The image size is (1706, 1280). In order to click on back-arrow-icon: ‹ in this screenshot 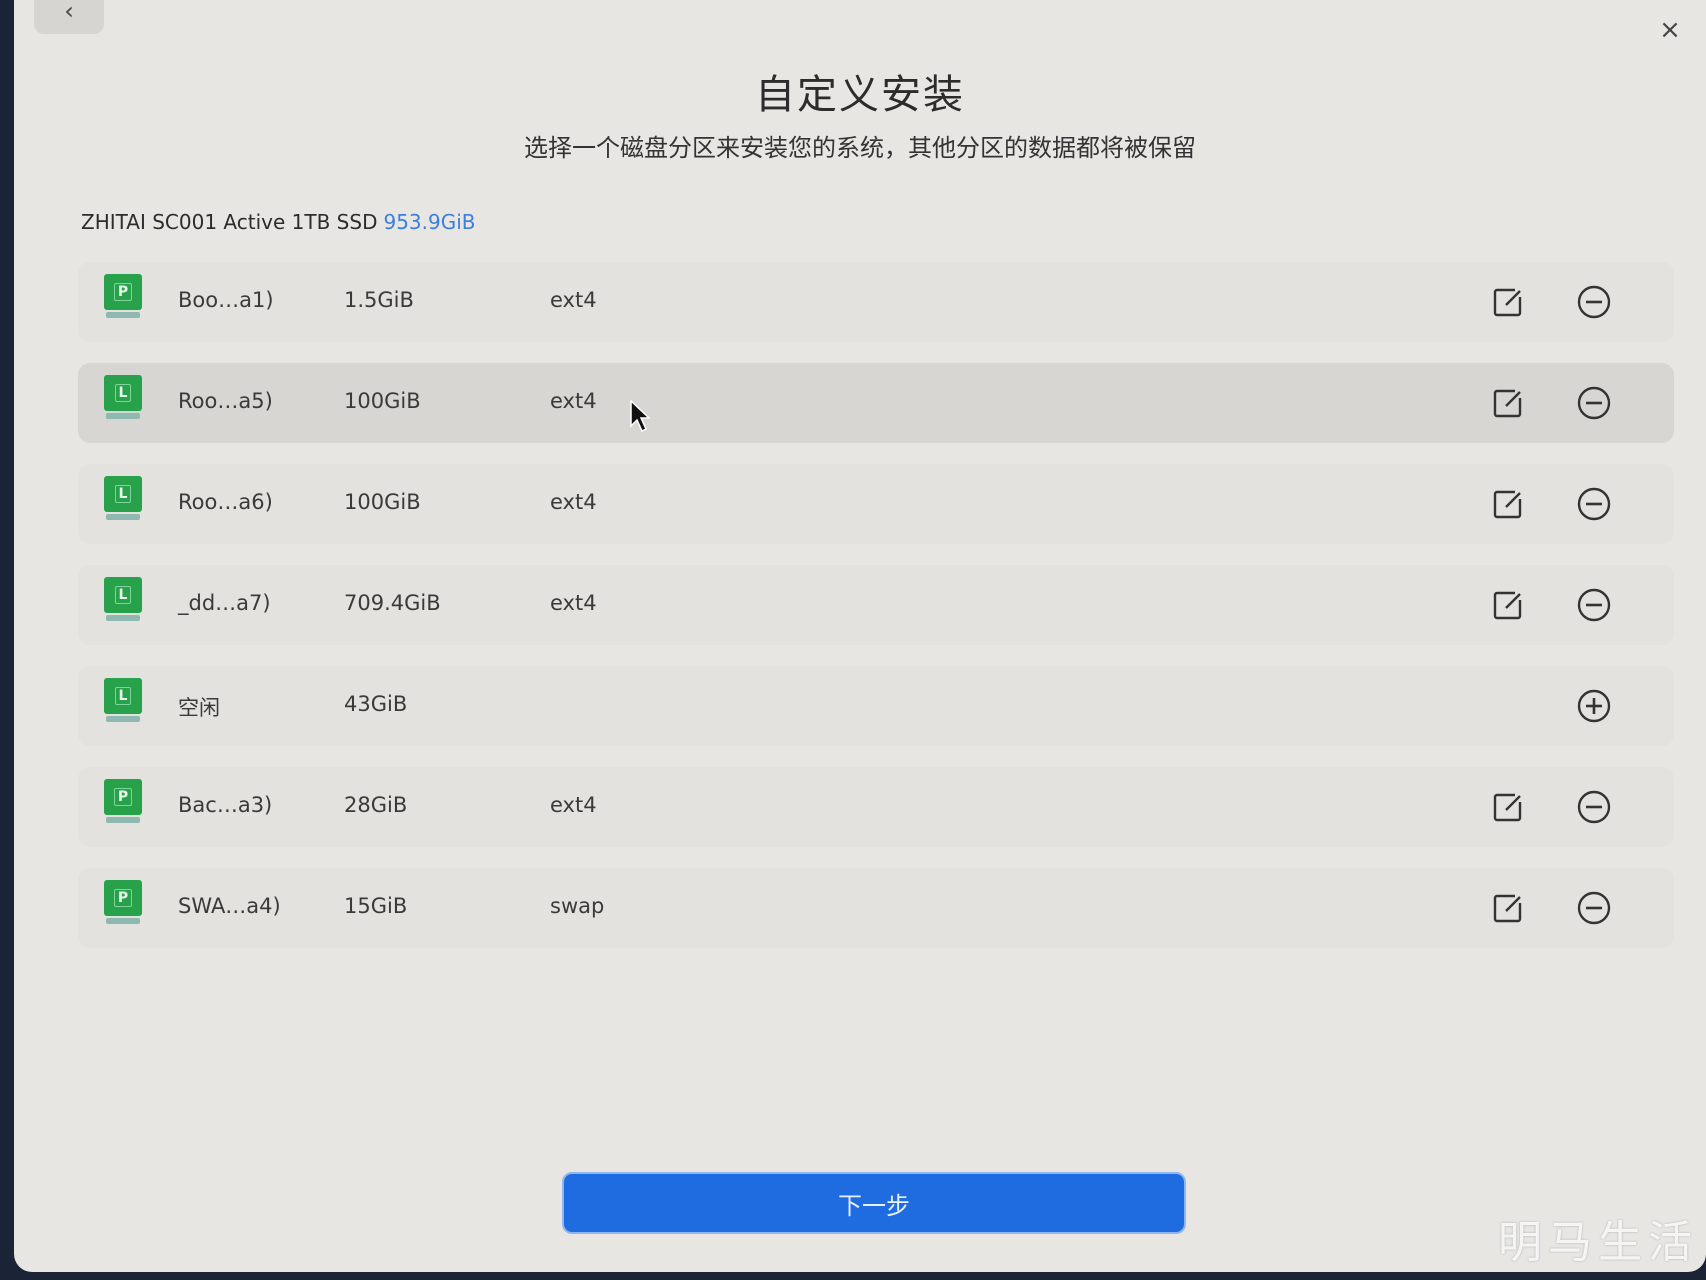, I will do `click(69, 12)`.